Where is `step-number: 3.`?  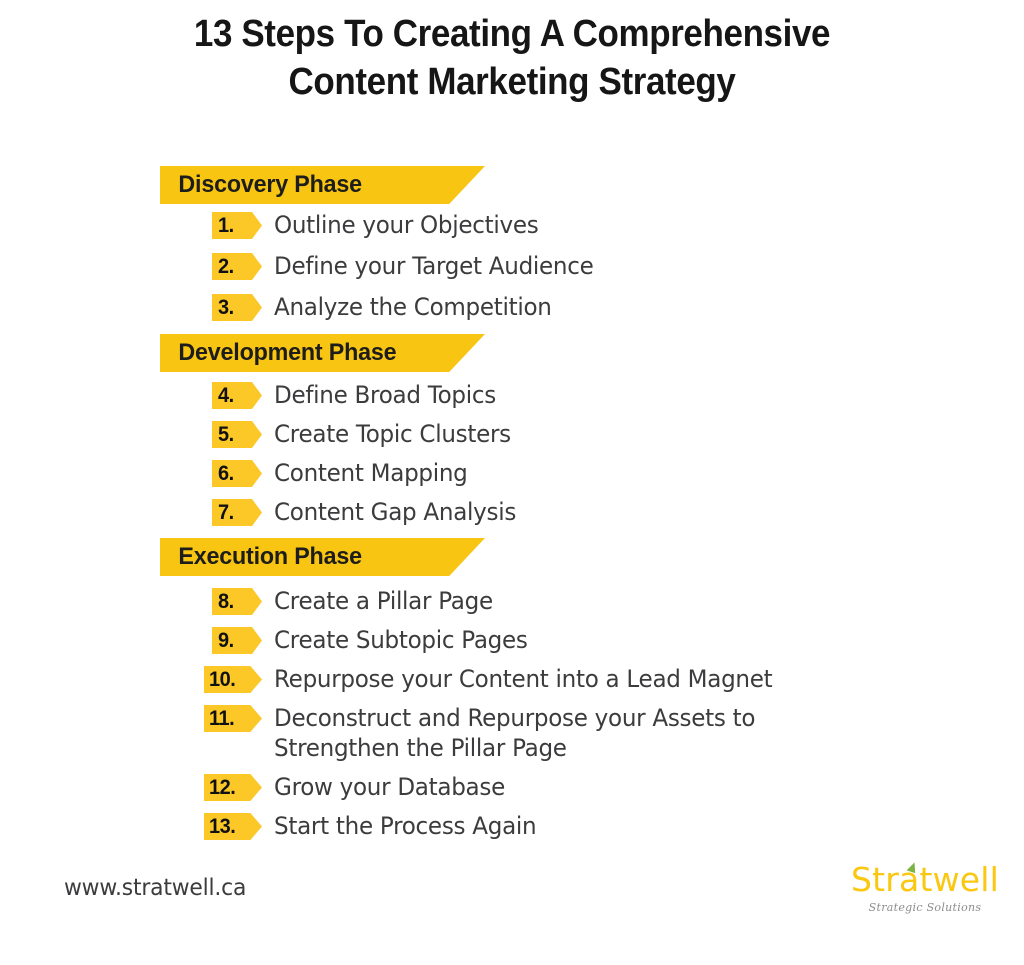 step-number: 3. is located at coordinates (226, 307).